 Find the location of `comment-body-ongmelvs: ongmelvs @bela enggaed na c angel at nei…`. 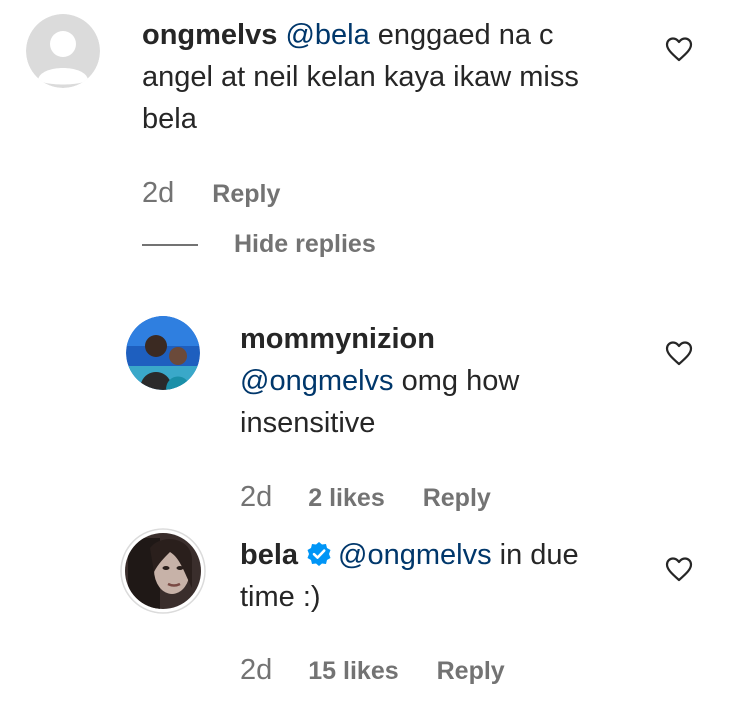

comment-body-ongmelvs: ongmelvs @bela enggaed na c angel at nei… is located at coordinates (392, 77).